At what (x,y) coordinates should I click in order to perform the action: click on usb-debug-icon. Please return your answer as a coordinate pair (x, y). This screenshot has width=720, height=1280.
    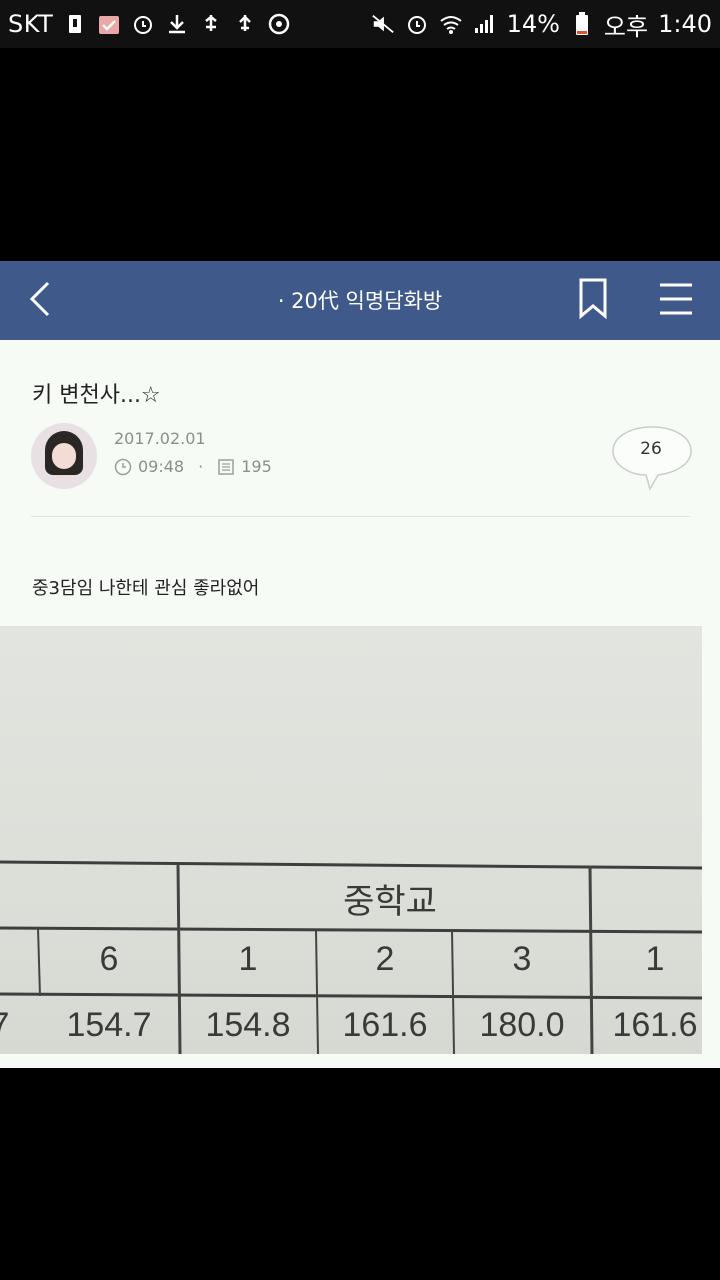
    Looking at the image, I should click on (211, 24).